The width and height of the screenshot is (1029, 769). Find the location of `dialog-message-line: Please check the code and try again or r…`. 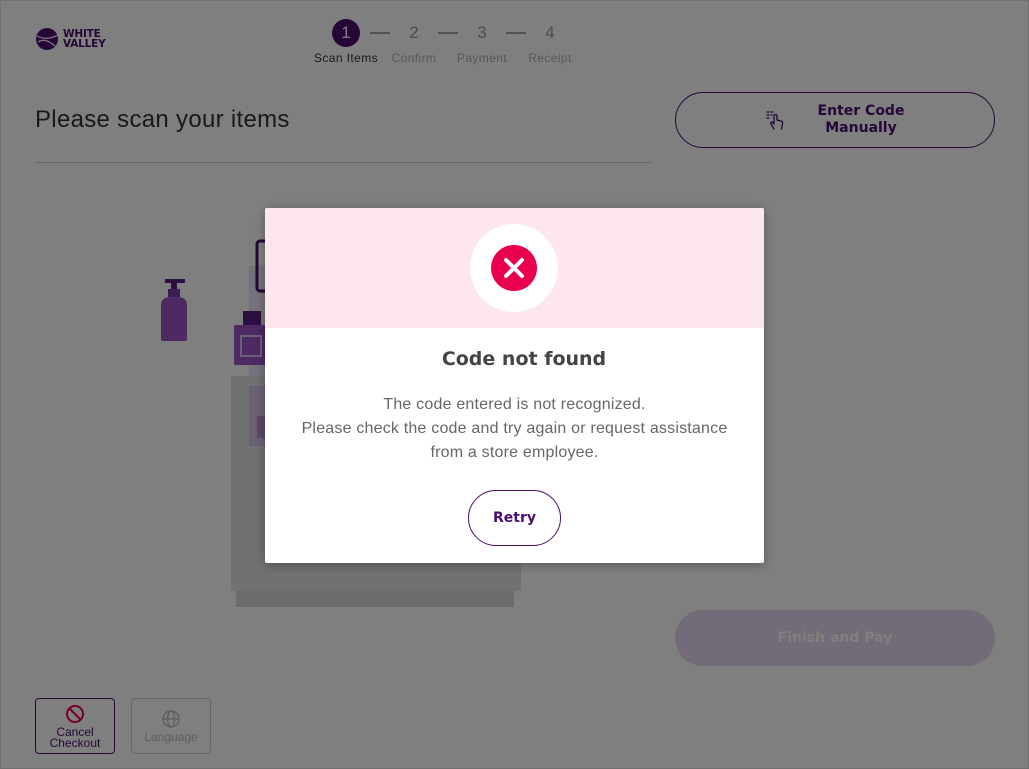

dialog-message-line: Please check the code and try again or r… is located at coordinates (514, 428).